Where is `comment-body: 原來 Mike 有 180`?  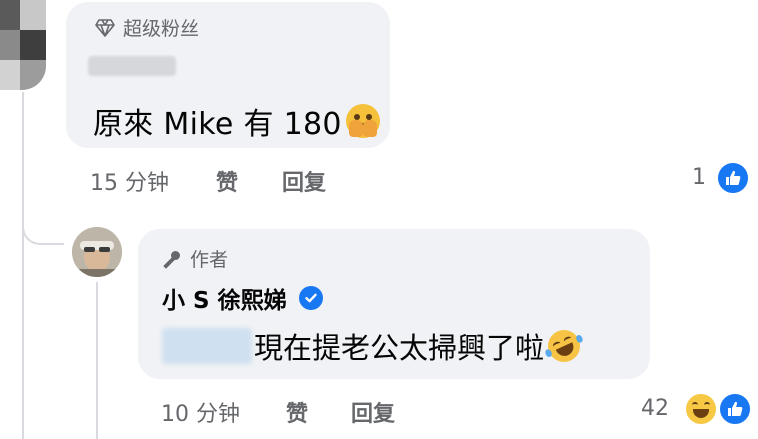 comment-body: 原來 Mike 有 180 is located at coordinates (217, 124).